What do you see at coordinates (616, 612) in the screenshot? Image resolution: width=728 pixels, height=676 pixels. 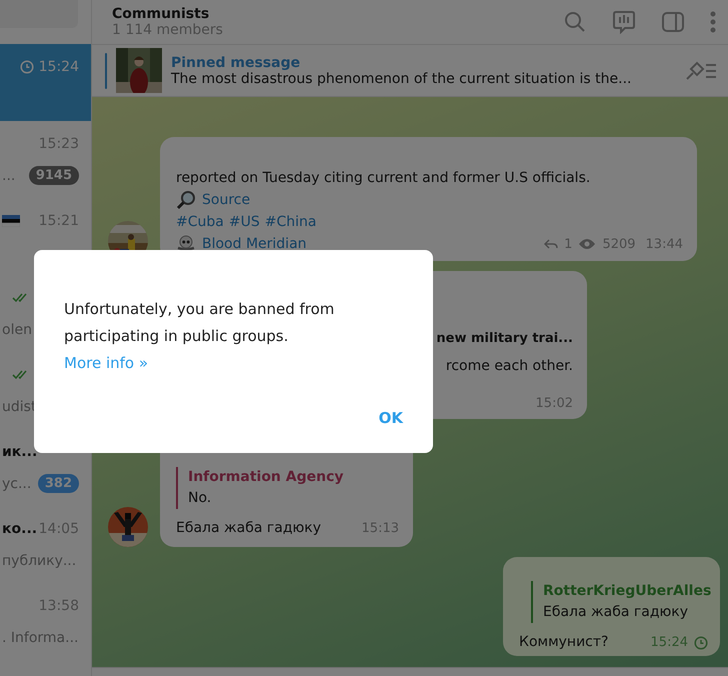 I see `reply-text: Ебала жаба гадюку` at bounding box center [616, 612].